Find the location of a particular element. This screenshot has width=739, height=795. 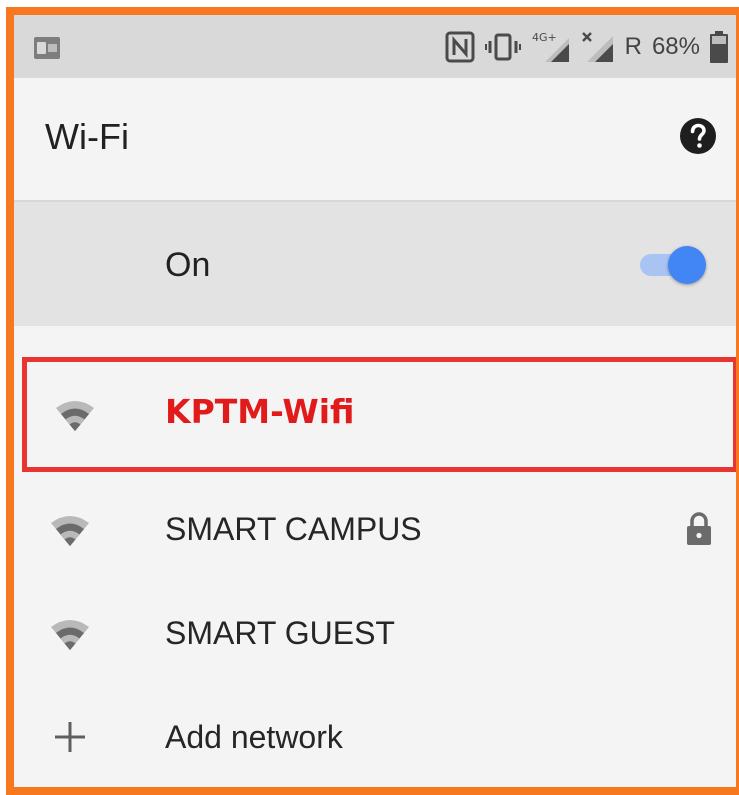

toggle-thumb is located at coordinates (687, 265).